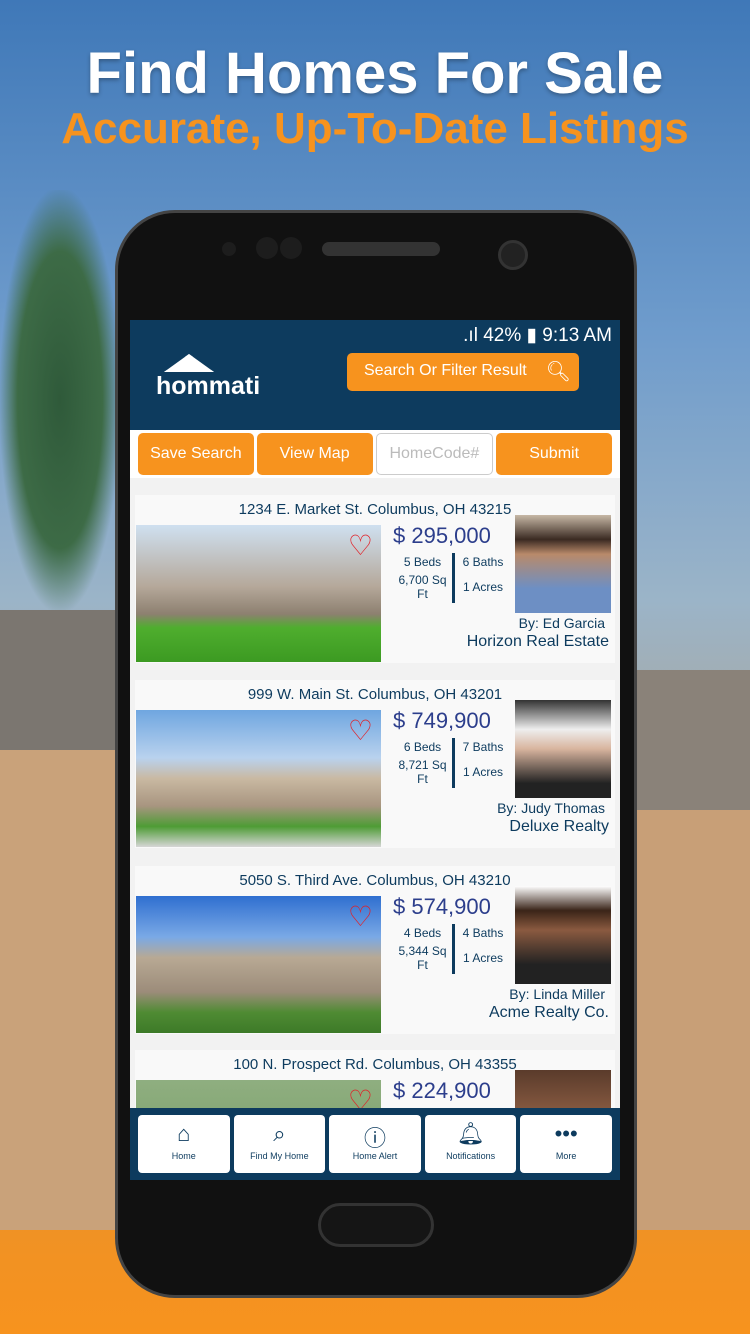 This screenshot has width=750, height=1334. I want to click on baths: 4 Baths, so click(481, 933).